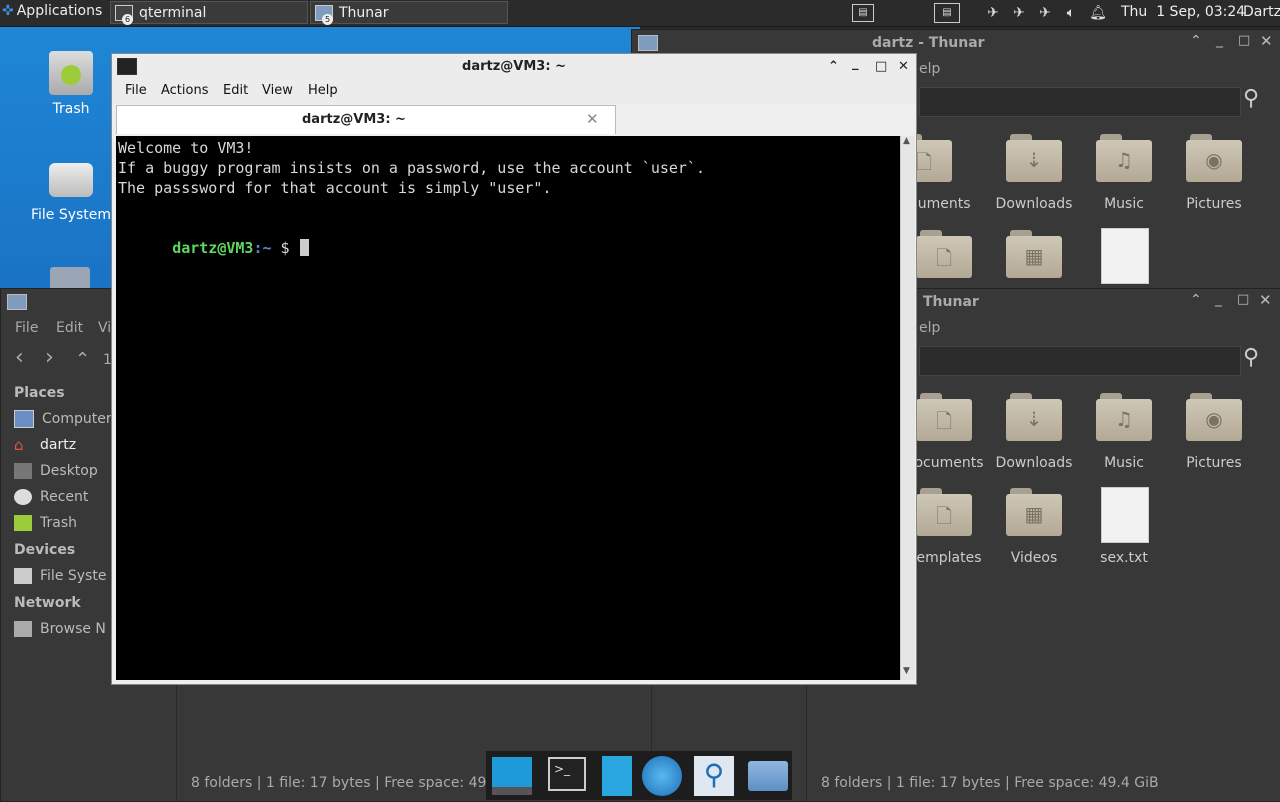  I want to click on terminal-tab: dartz@VM3: ~ ✕, so click(366, 119).